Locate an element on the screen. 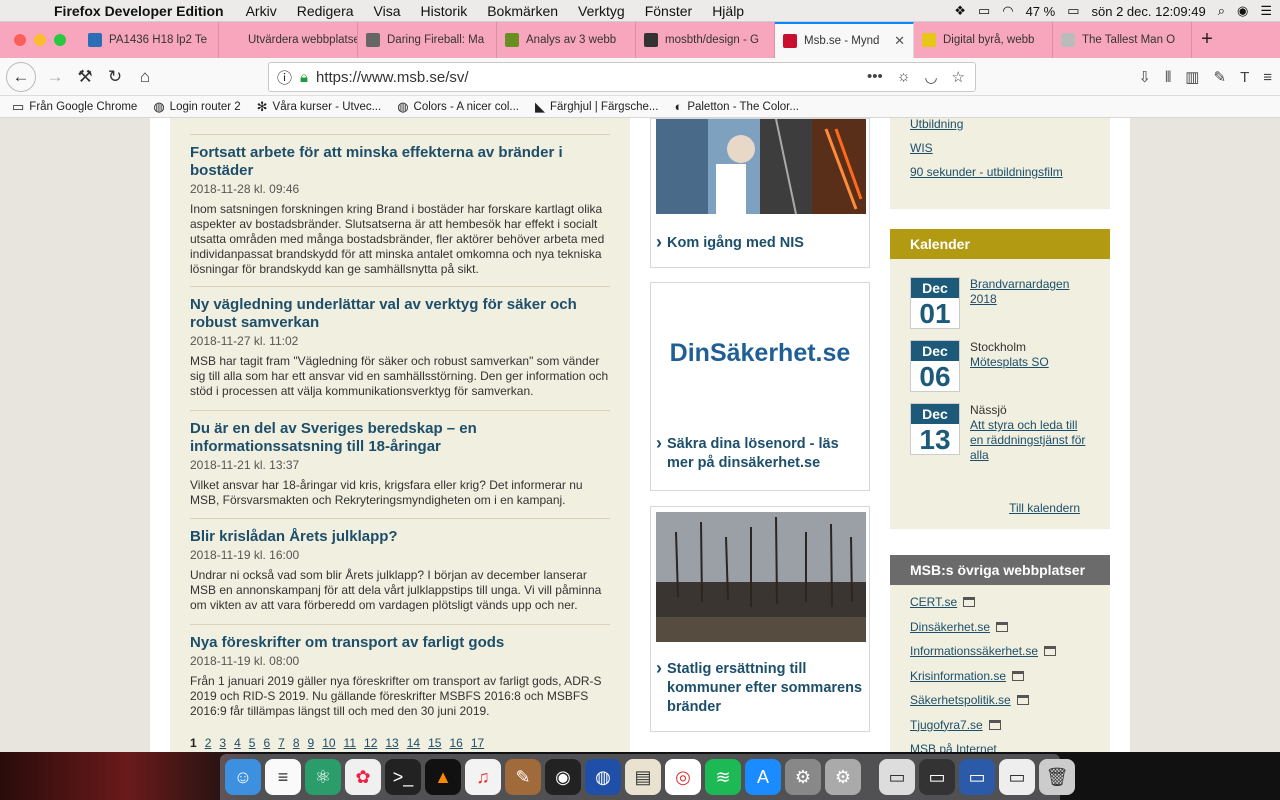 This screenshot has width=1280, height=800. window-thumb-1: ▭ is located at coordinates (897, 777).